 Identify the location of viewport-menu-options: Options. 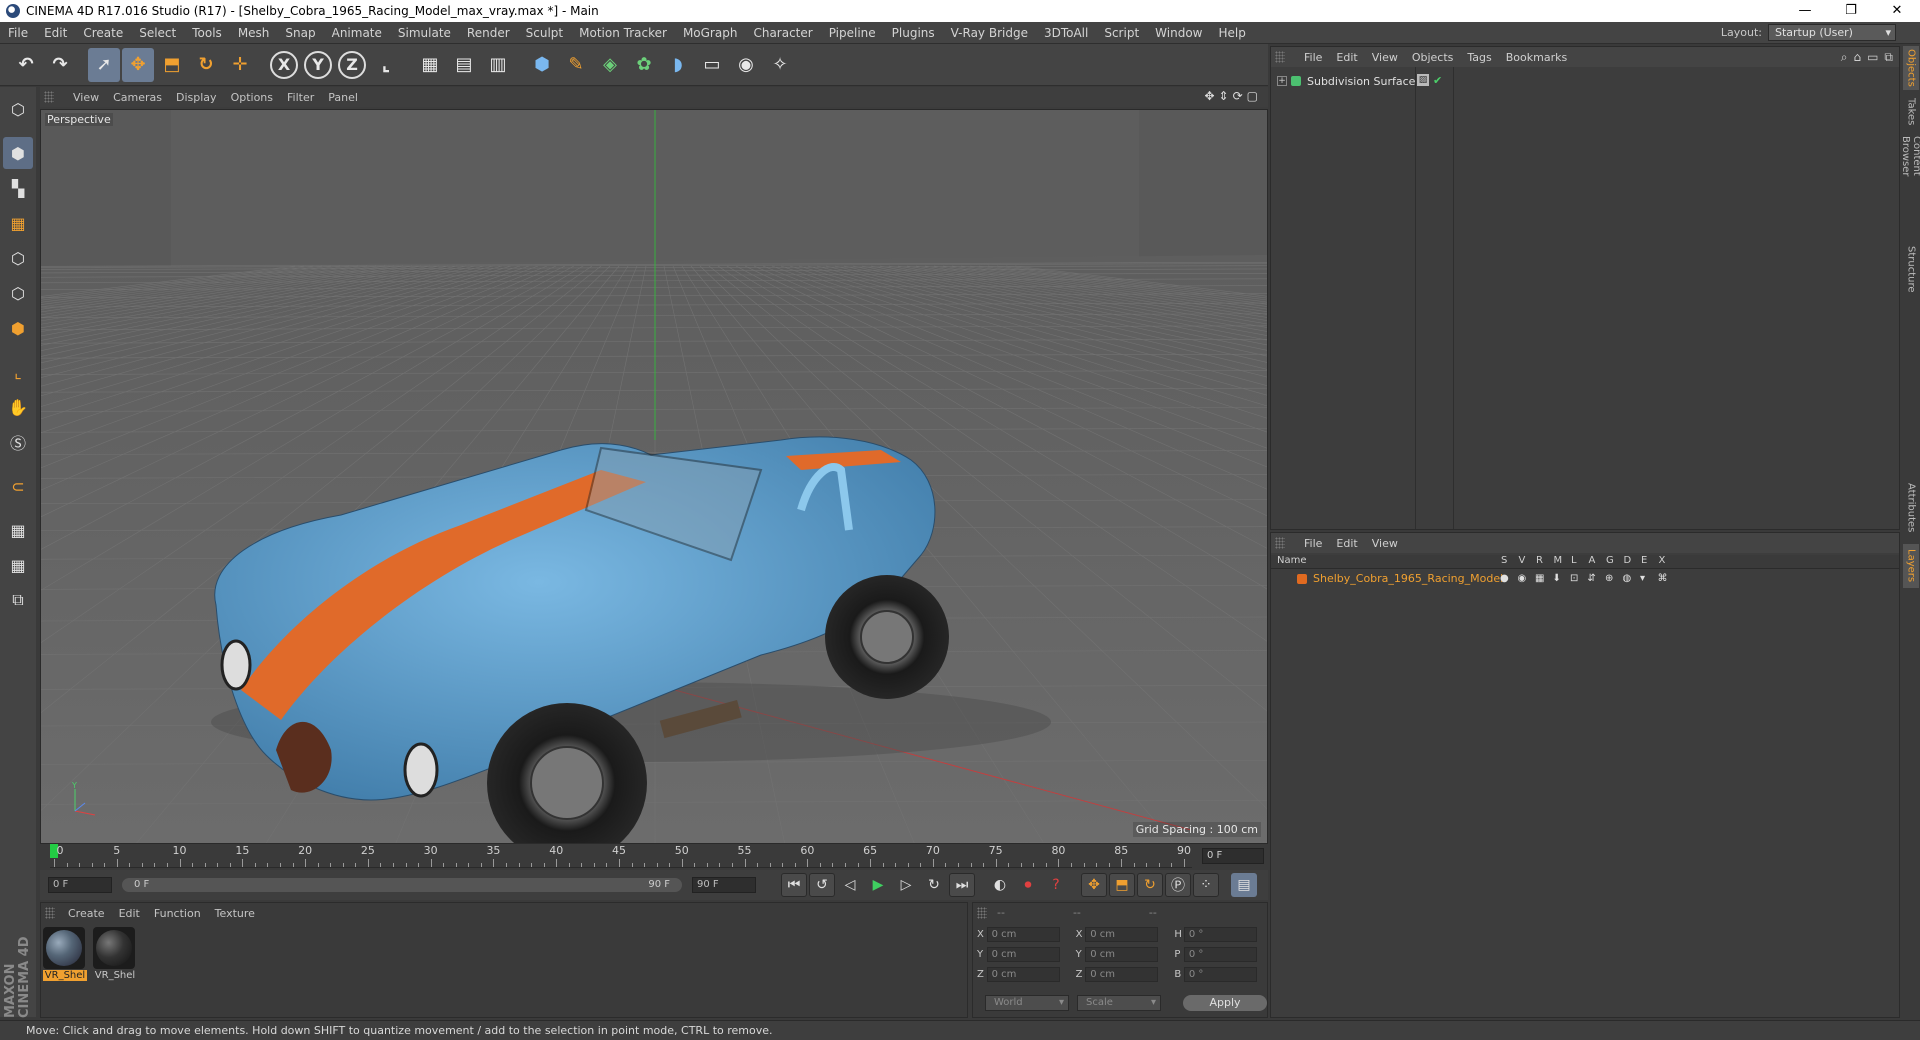
(252, 97).